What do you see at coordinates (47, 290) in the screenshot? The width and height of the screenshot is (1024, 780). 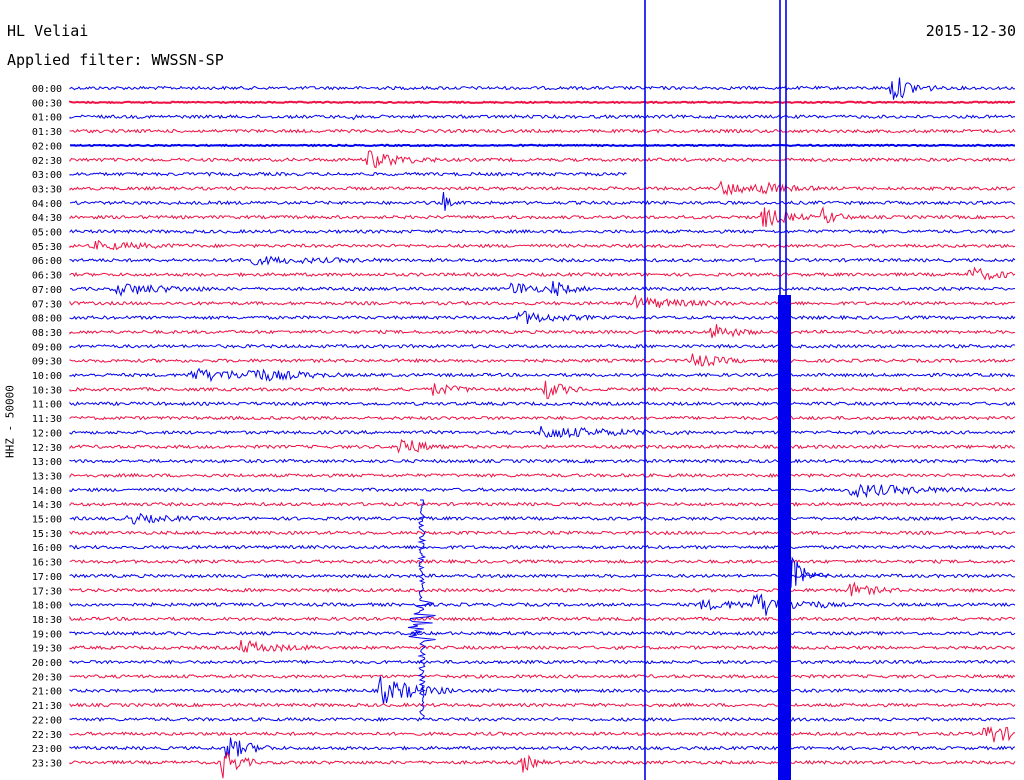 I see `time-label: 07:00` at bounding box center [47, 290].